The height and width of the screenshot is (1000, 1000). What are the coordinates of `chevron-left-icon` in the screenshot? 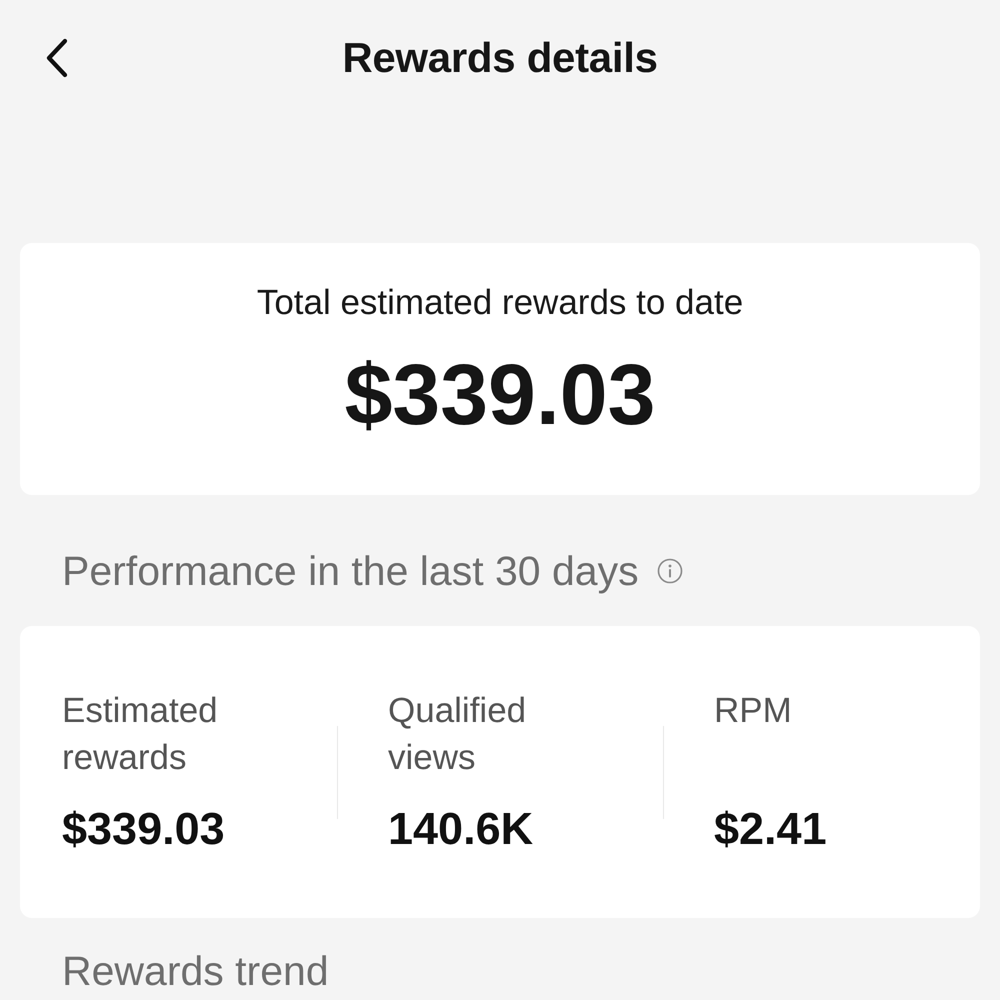 It's located at (57, 58).